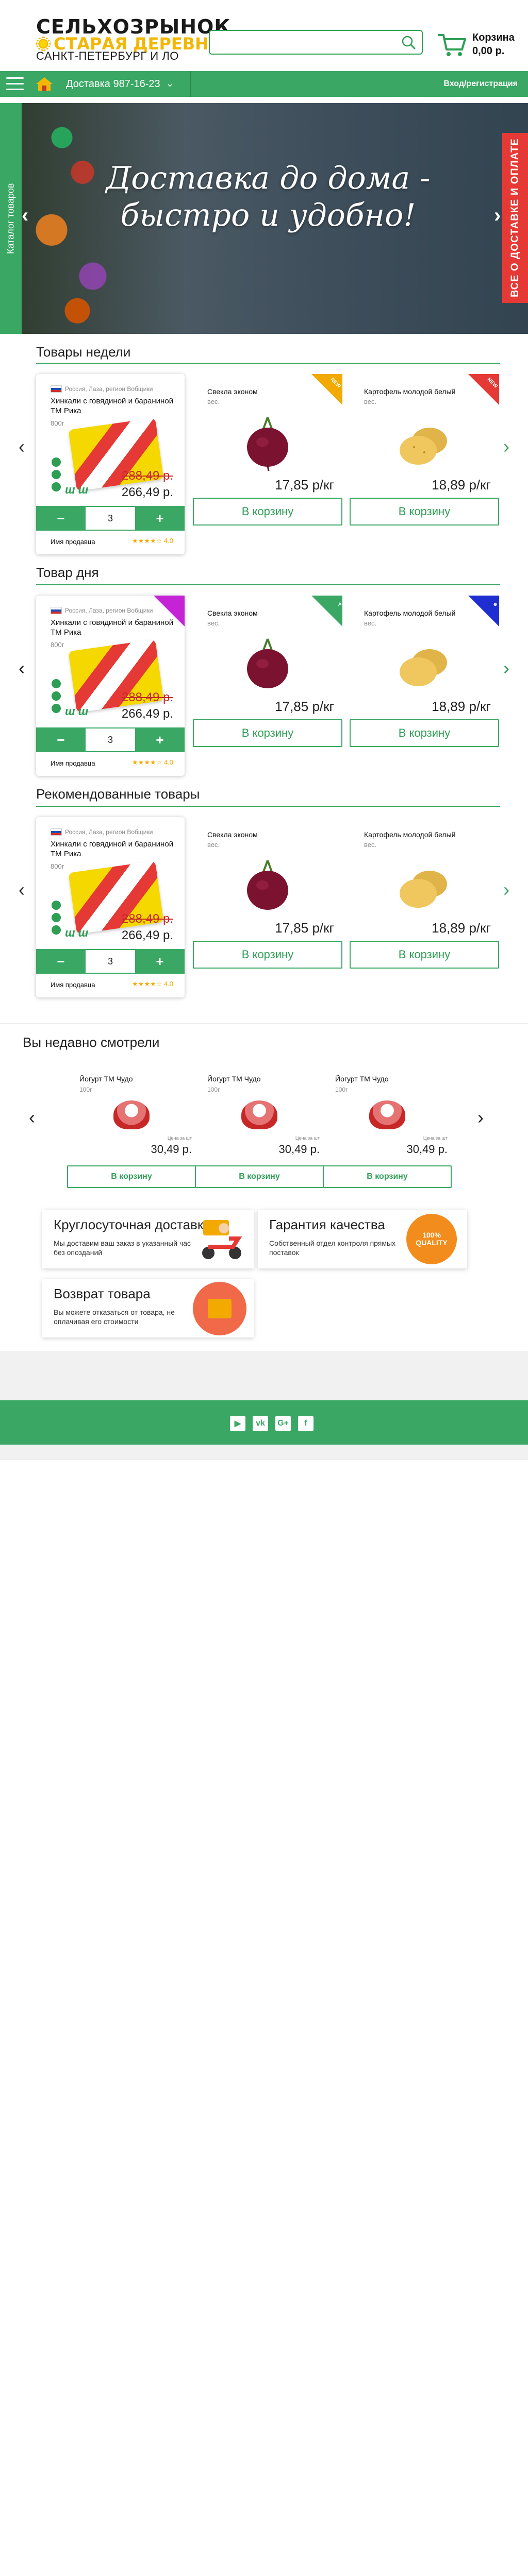 The width and height of the screenshot is (528, 2576). What do you see at coordinates (481, 45) in the screenshot?
I see `cart-widget: Корзина 0,00 р.` at bounding box center [481, 45].